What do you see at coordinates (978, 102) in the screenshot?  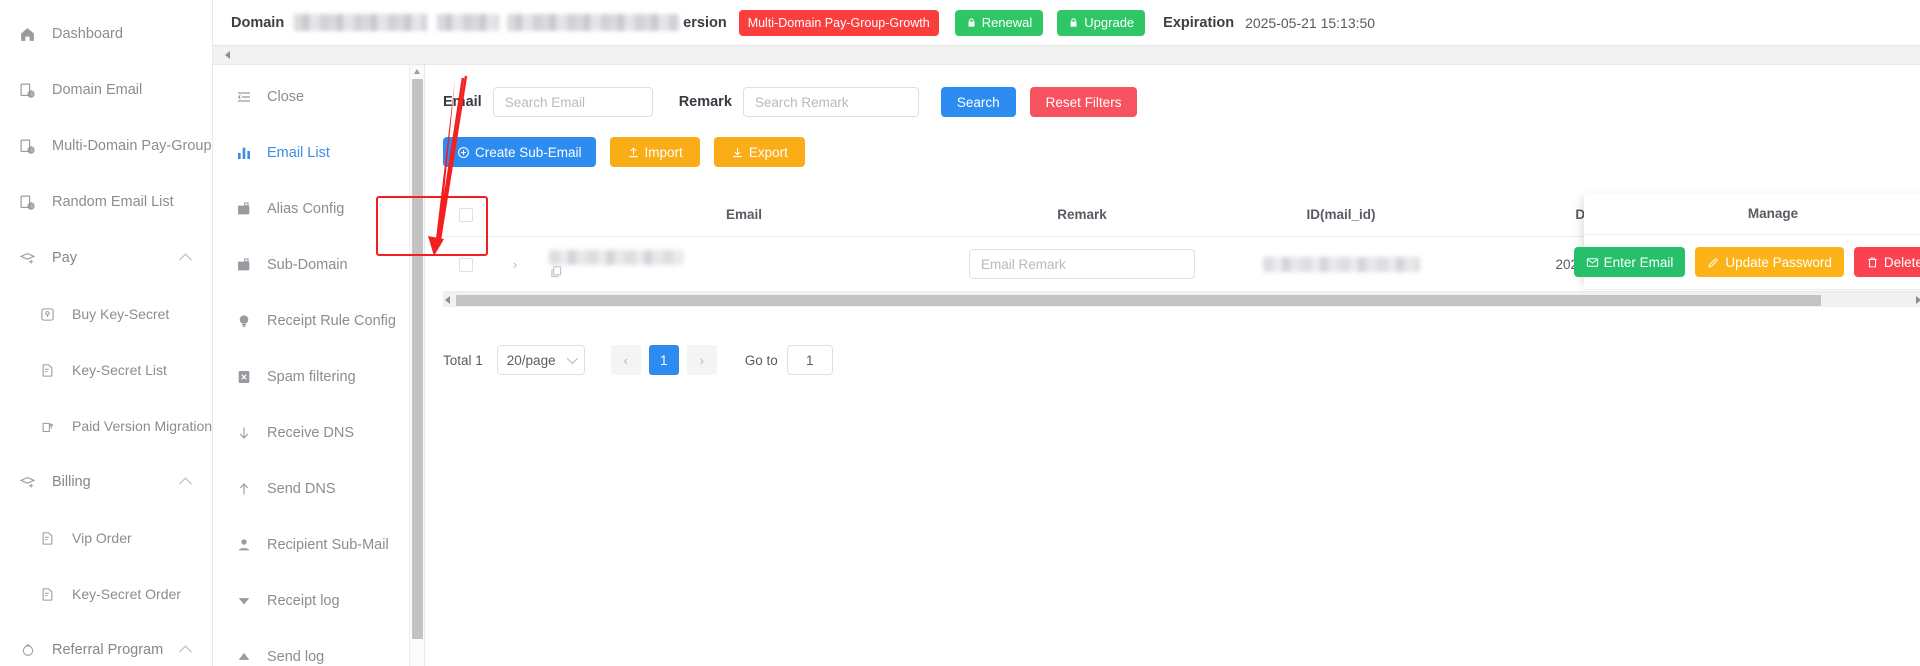 I see `search-button: Search` at bounding box center [978, 102].